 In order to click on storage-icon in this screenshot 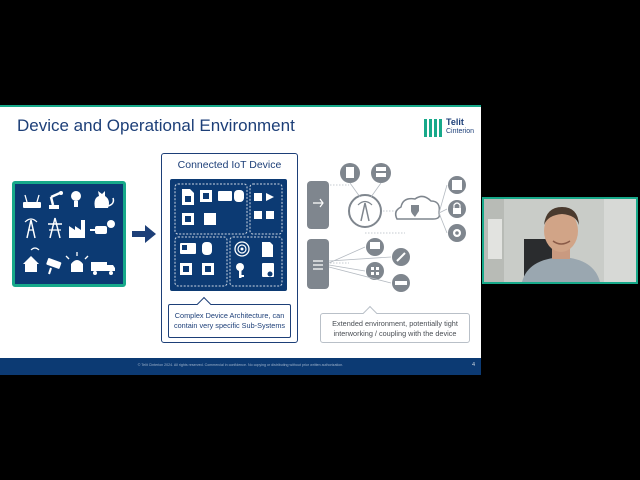, I will do `click(457, 185)`.